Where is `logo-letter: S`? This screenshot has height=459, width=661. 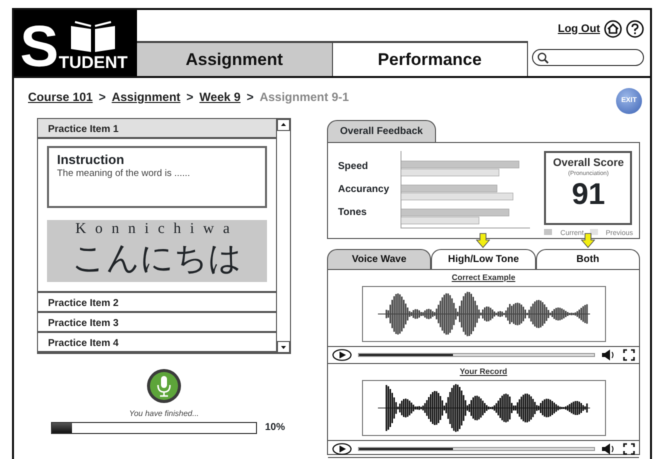
logo-letter: S is located at coordinates (39, 47).